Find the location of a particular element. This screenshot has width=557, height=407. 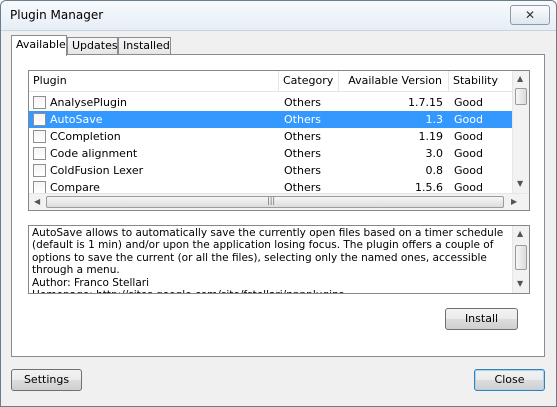

table-row: CCompletion Others 1.19 Good is located at coordinates (271, 136).